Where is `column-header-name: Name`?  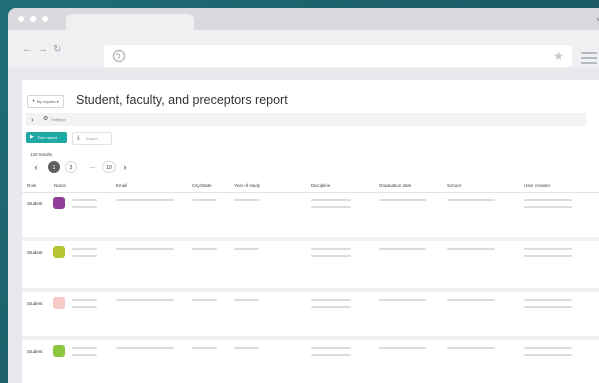
column-header-name: Name is located at coordinates (60, 185).